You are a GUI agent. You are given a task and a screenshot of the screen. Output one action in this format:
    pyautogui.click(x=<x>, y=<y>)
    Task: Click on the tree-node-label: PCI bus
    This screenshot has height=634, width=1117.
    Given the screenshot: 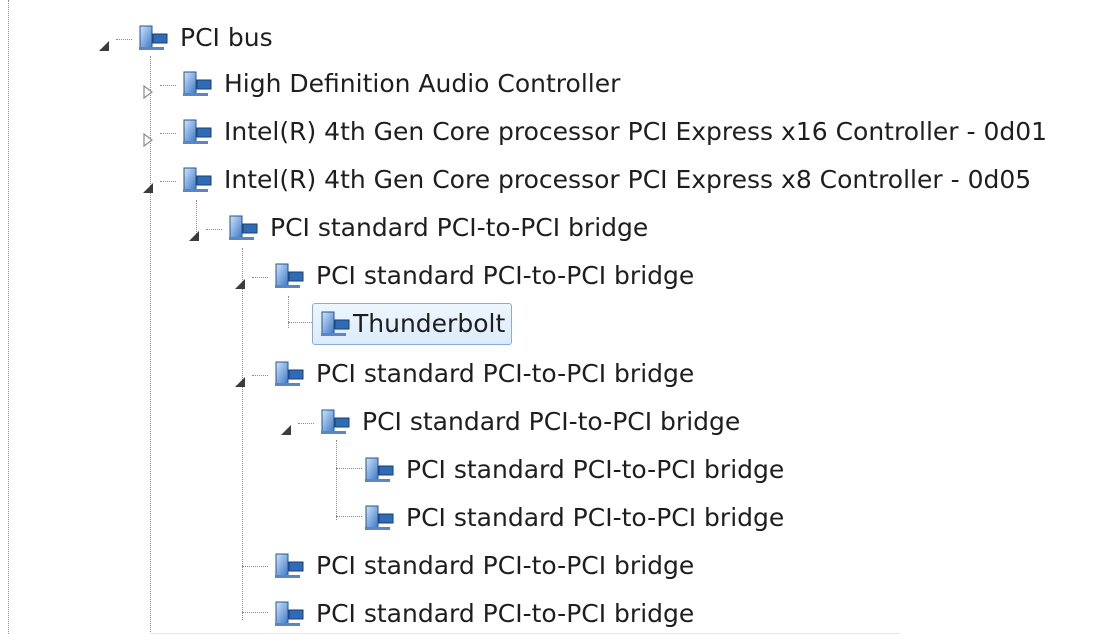 What is the action you would take?
    pyautogui.click(x=226, y=37)
    